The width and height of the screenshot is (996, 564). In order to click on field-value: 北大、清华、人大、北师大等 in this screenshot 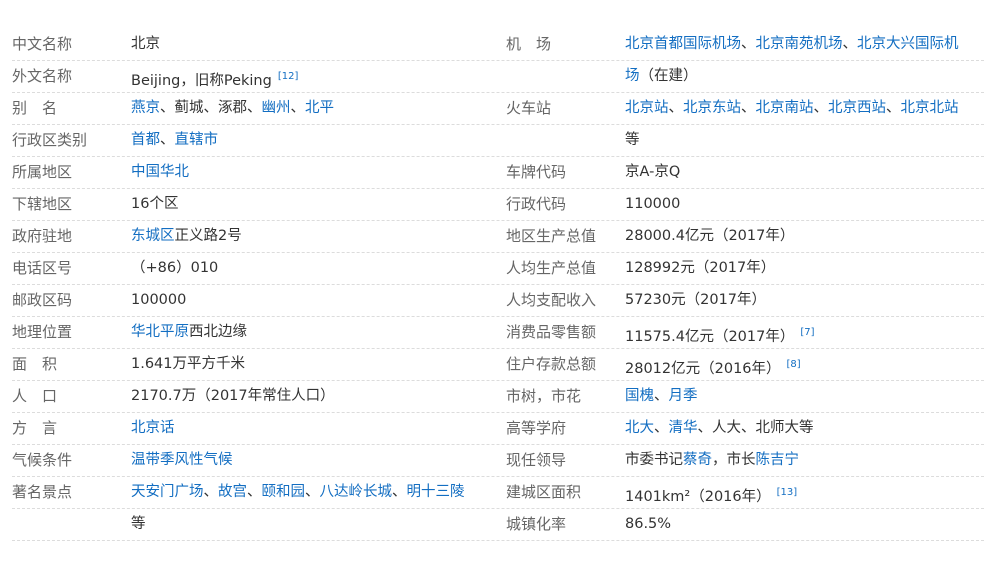, I will do `click(719, 428)`.